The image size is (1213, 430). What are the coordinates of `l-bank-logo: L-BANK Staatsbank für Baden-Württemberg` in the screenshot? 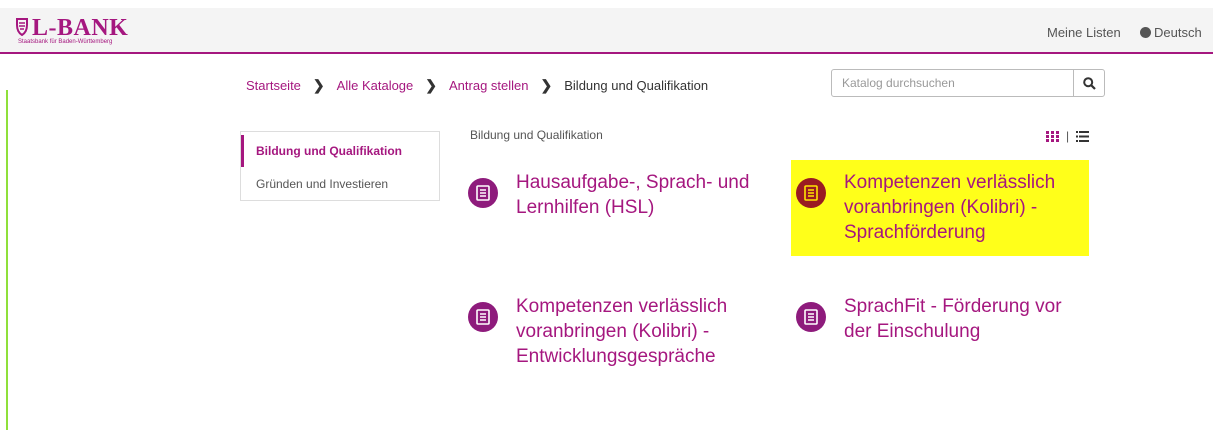 It's located at (84, 31).